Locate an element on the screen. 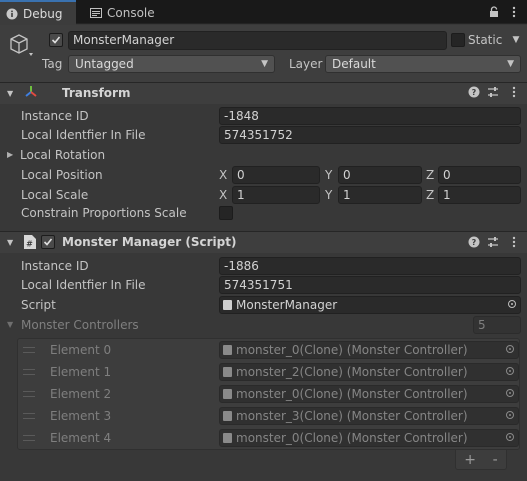  list-size-field: 5 is located at coordinates (497, 325).